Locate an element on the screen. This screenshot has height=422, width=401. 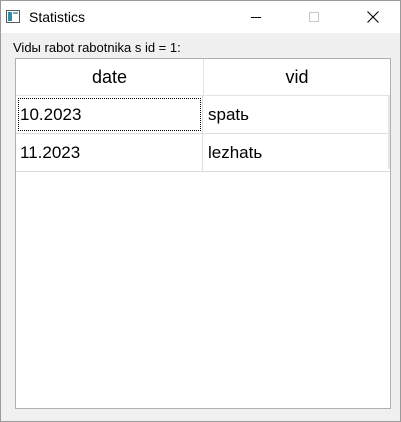
app-icon is located at coordinates (13, 16).